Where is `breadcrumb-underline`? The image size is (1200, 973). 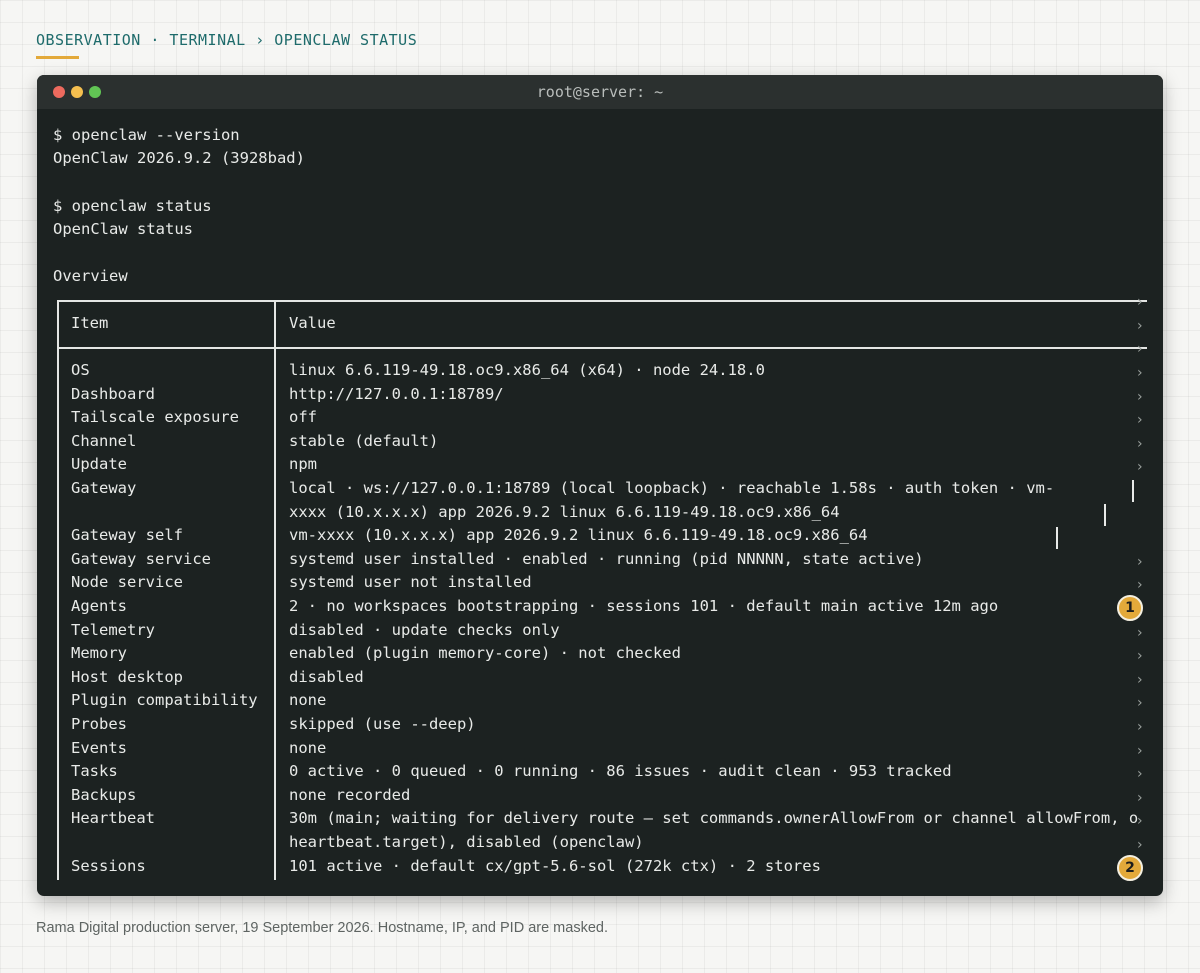
breadcrumb-underline is located at coordinates (57, 57).